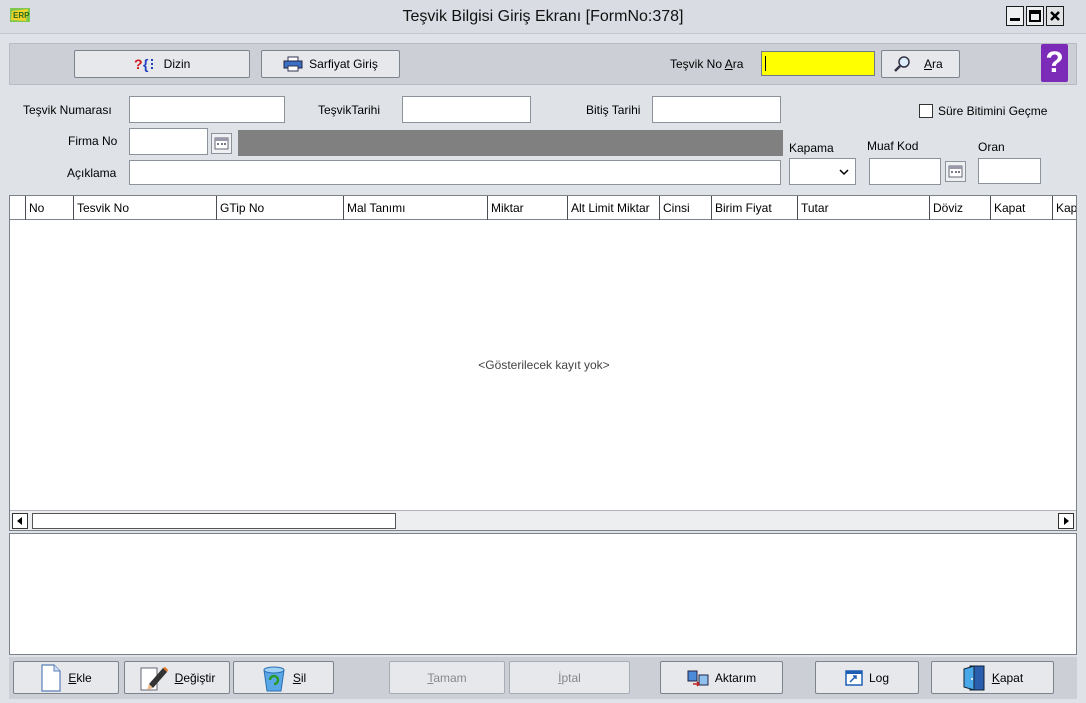  Describe the element at coordinates (992, 677) in the screenshot. I see `kapat-button: Kapat` at that location.